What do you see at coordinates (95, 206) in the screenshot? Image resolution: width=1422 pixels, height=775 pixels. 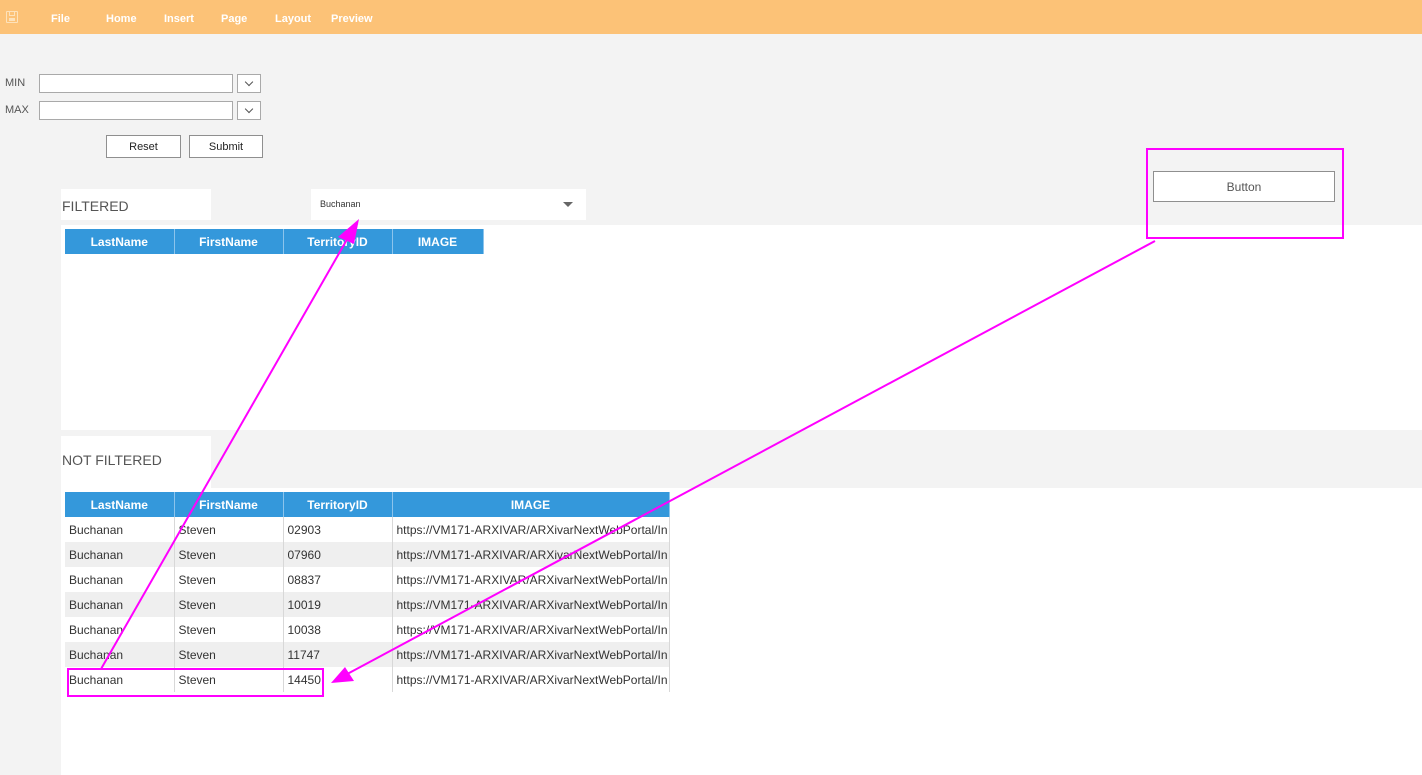 I see `filtered-title: FILTERED` at bounding box center [95, 206].